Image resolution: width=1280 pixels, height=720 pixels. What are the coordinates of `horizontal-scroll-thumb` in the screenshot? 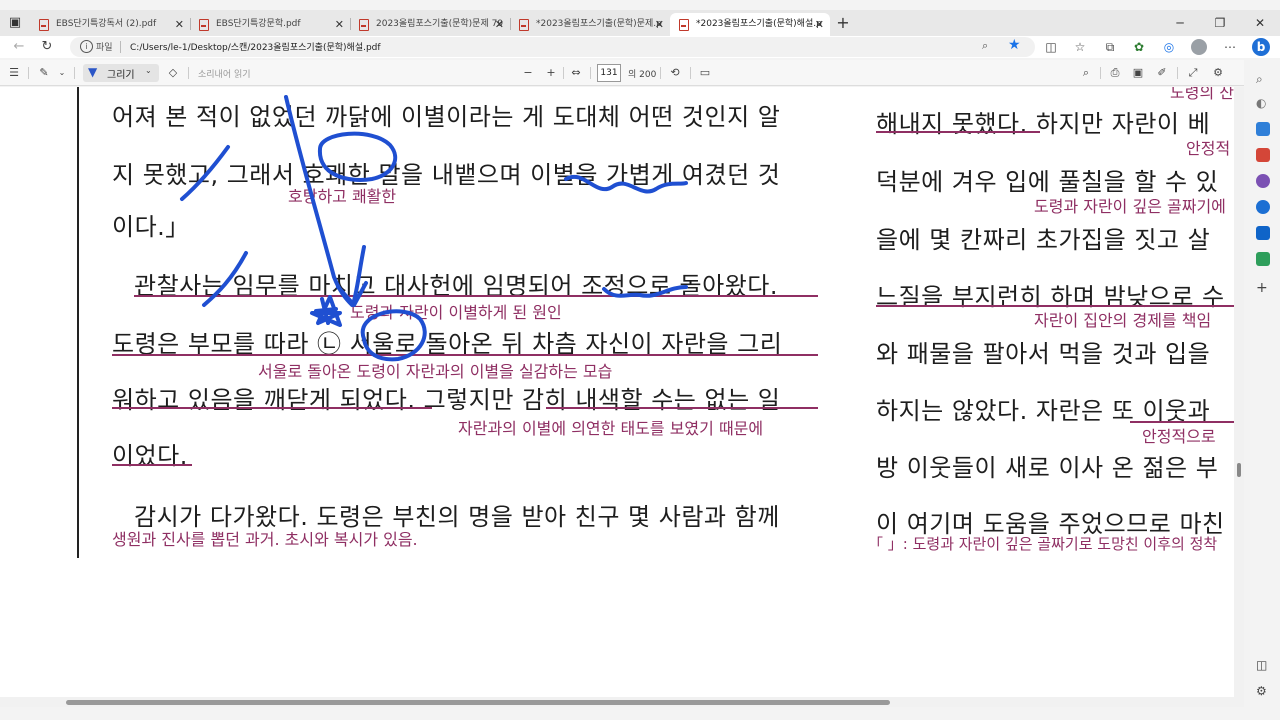 It's located at (478, 702).